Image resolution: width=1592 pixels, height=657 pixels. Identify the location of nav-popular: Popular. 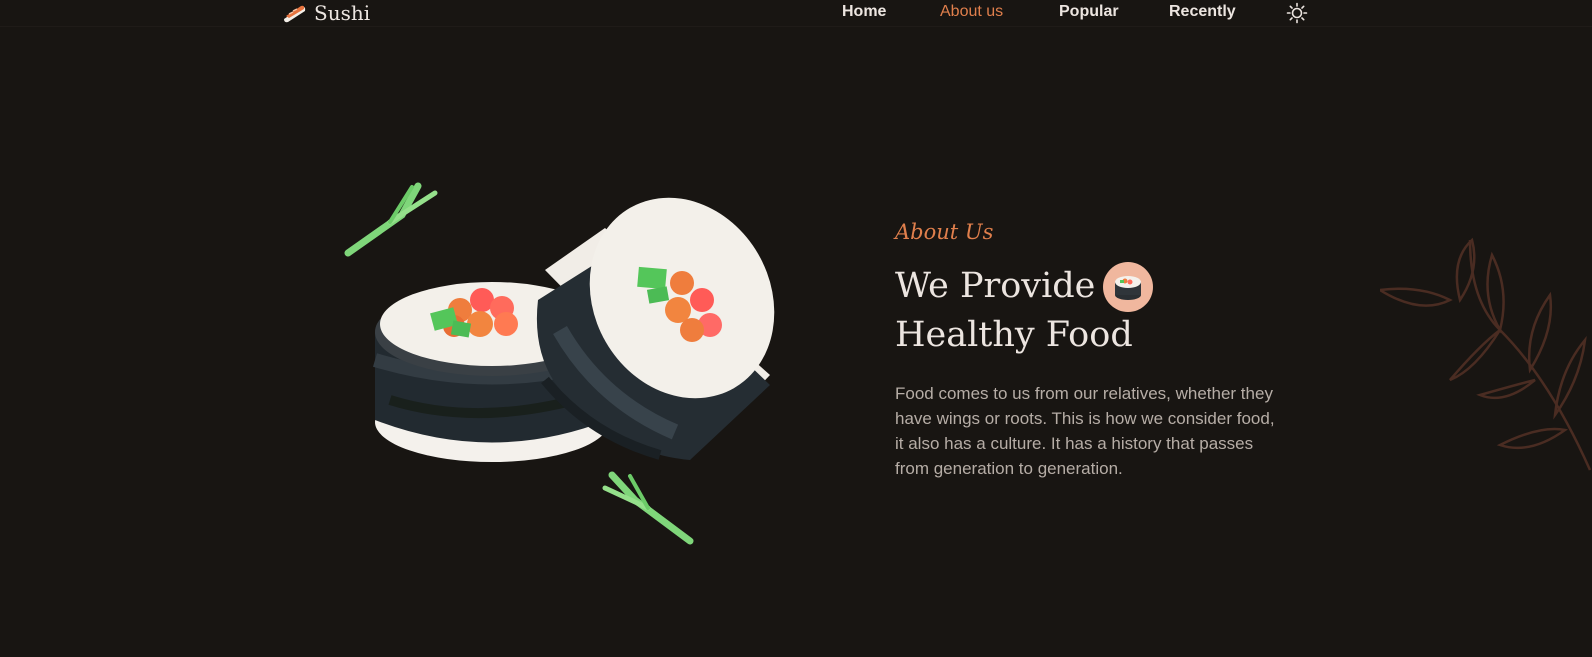
(1089, 12).